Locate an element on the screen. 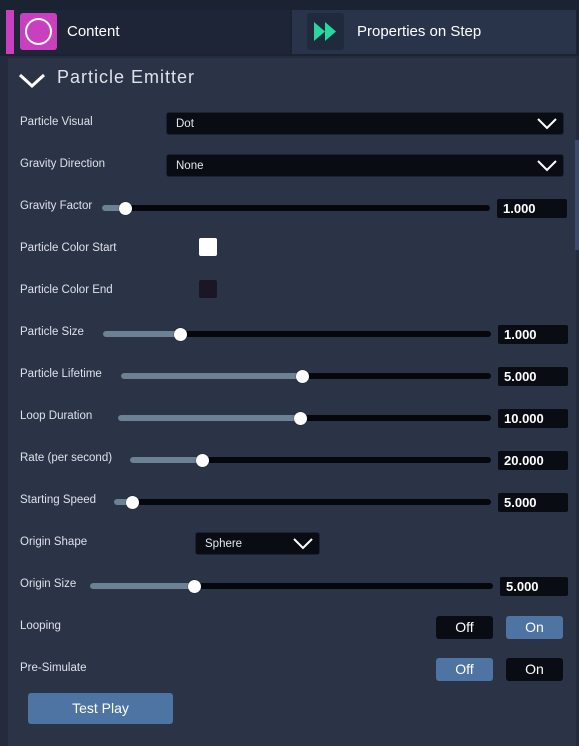 This screenshot has height=746, width=579. pre-simulate-off-button: Off is located at coordinates (464, 669).